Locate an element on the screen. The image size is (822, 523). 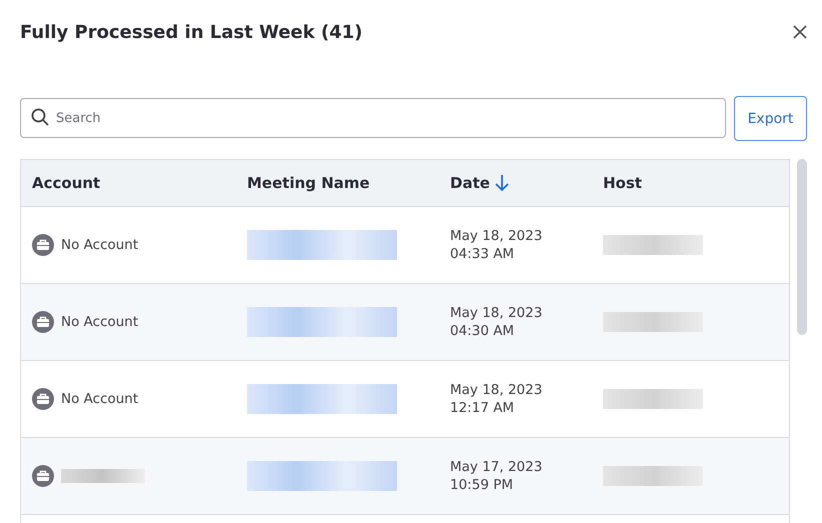
sort-arrow-icon is located at coordinates (502, 183).